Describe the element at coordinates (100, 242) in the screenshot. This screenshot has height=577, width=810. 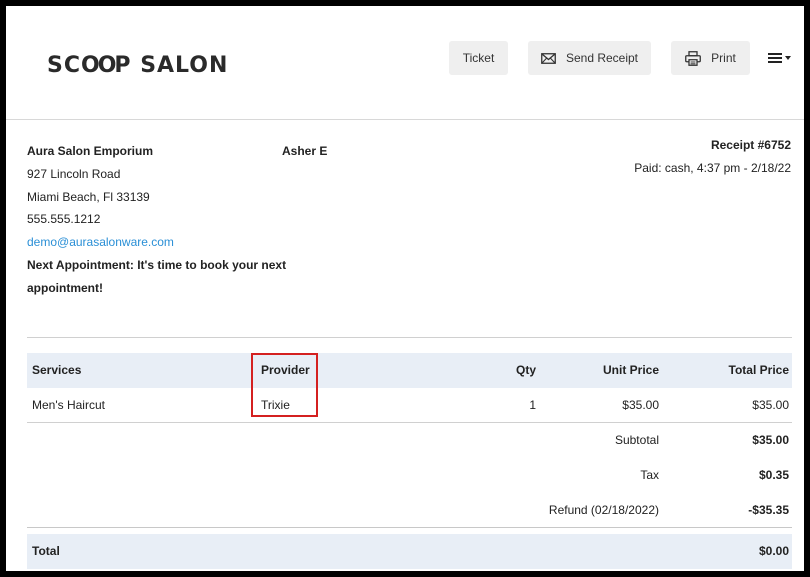
I see `salon-email-link: demo@aurasalonware.com` at that location.